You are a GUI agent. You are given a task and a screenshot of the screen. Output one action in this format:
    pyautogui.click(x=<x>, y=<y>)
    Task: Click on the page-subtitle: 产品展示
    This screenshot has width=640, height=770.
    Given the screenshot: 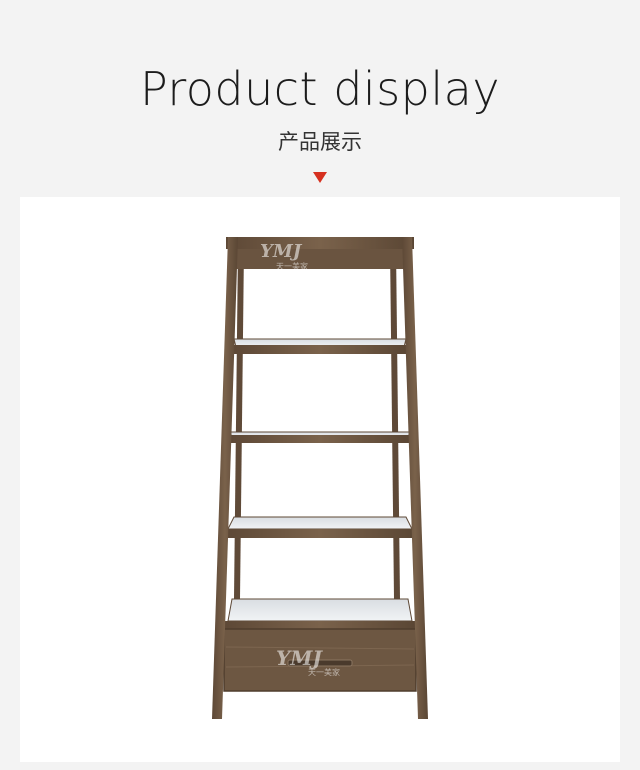 What is the action you would take?
    pyautogui.click(x=320, y=142)
    